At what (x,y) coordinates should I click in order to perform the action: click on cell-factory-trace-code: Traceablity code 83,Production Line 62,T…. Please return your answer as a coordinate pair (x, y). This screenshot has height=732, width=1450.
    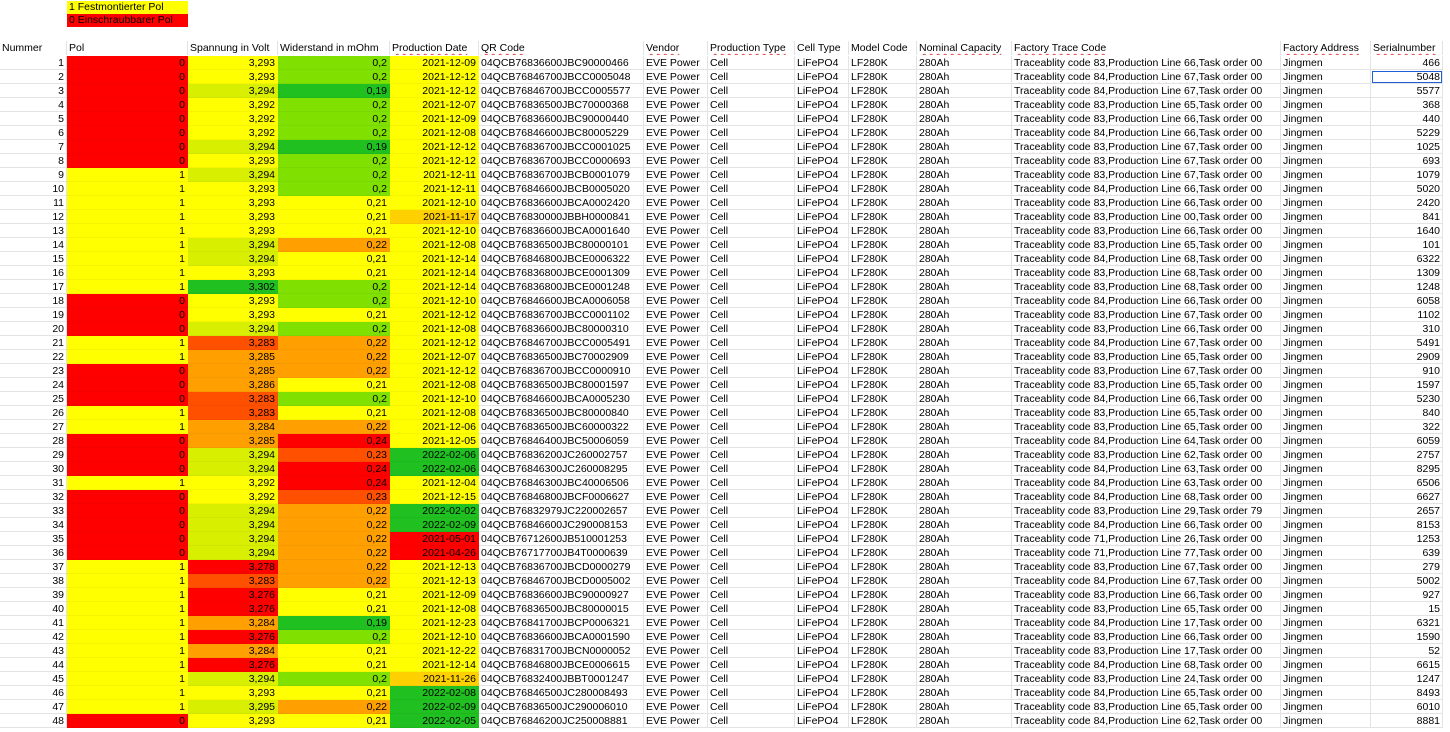
    Looking at the image, I should click on (1146, 455).